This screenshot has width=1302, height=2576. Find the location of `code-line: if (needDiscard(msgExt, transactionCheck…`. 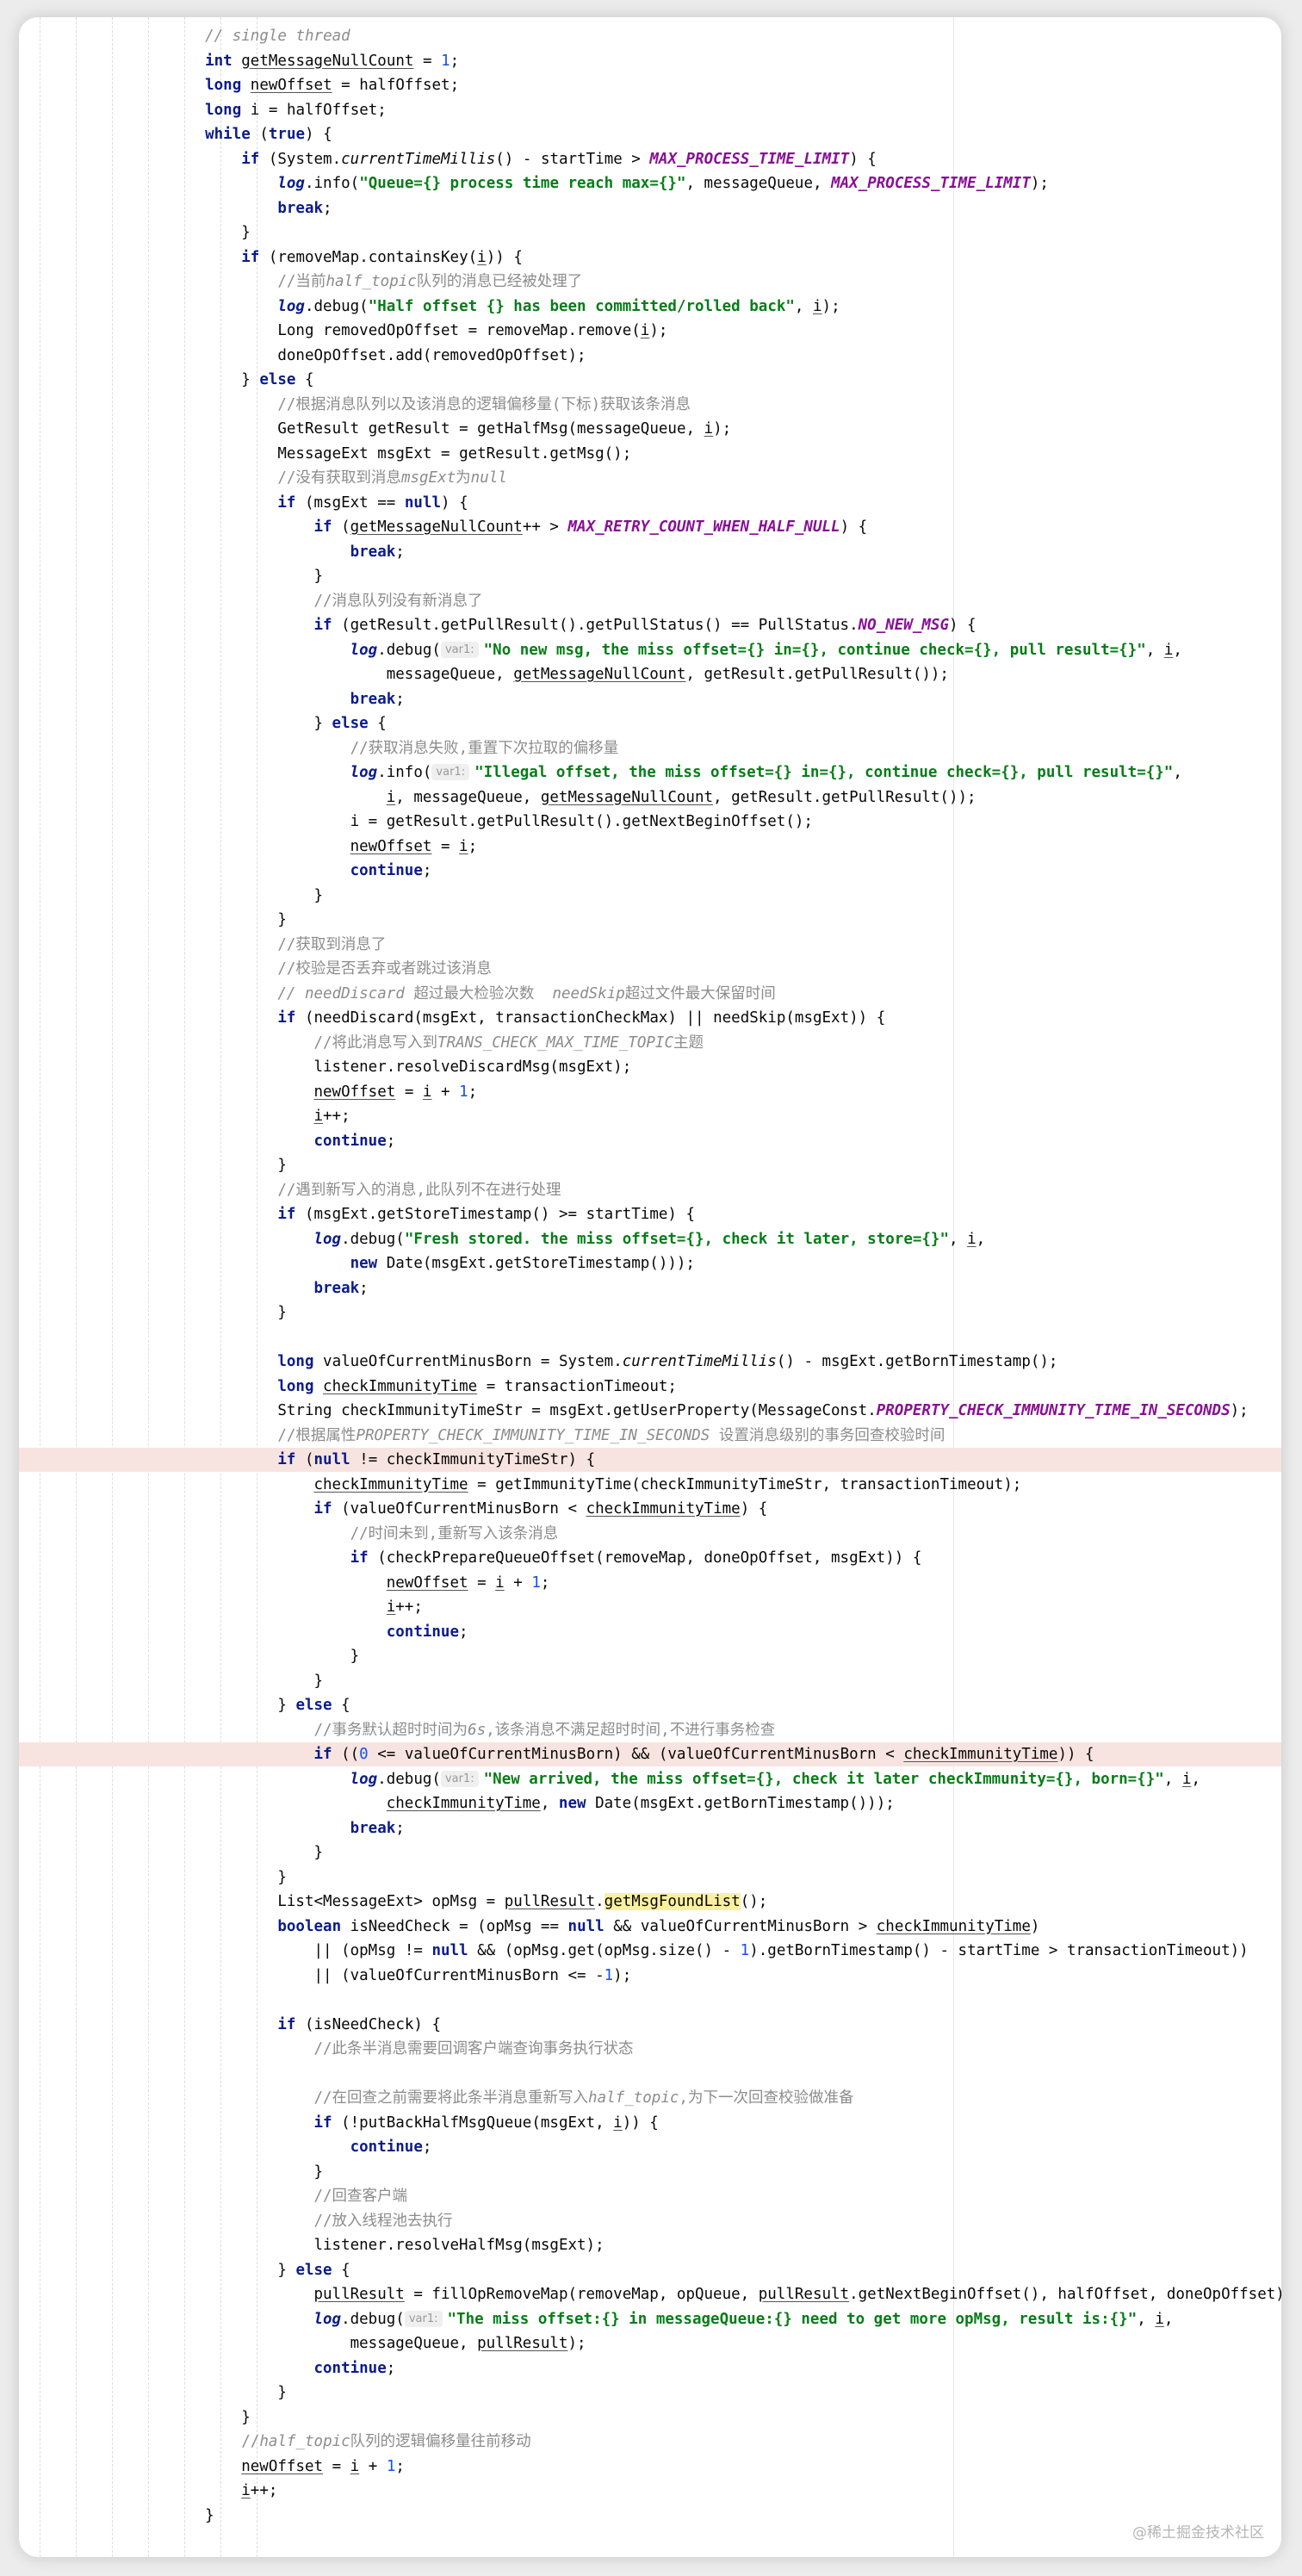

code-line: if (needDiscard(msgExt, transactionCheck… is located at coordinates (650, 1018).